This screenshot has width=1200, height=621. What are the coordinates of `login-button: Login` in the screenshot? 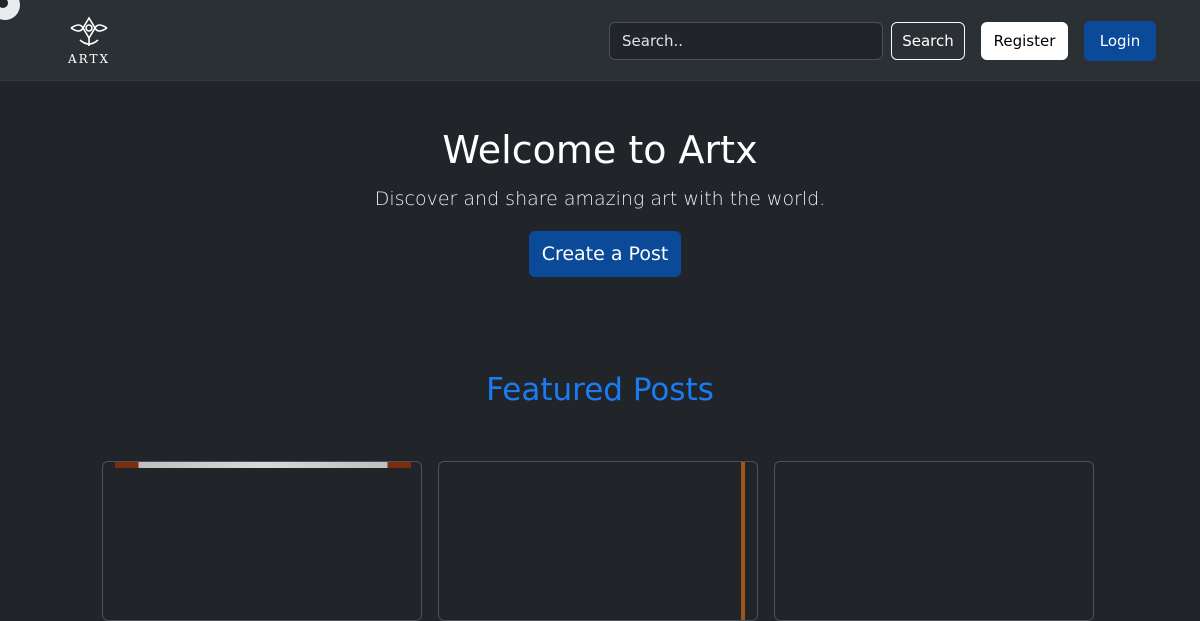 It's located at (1120, 41).